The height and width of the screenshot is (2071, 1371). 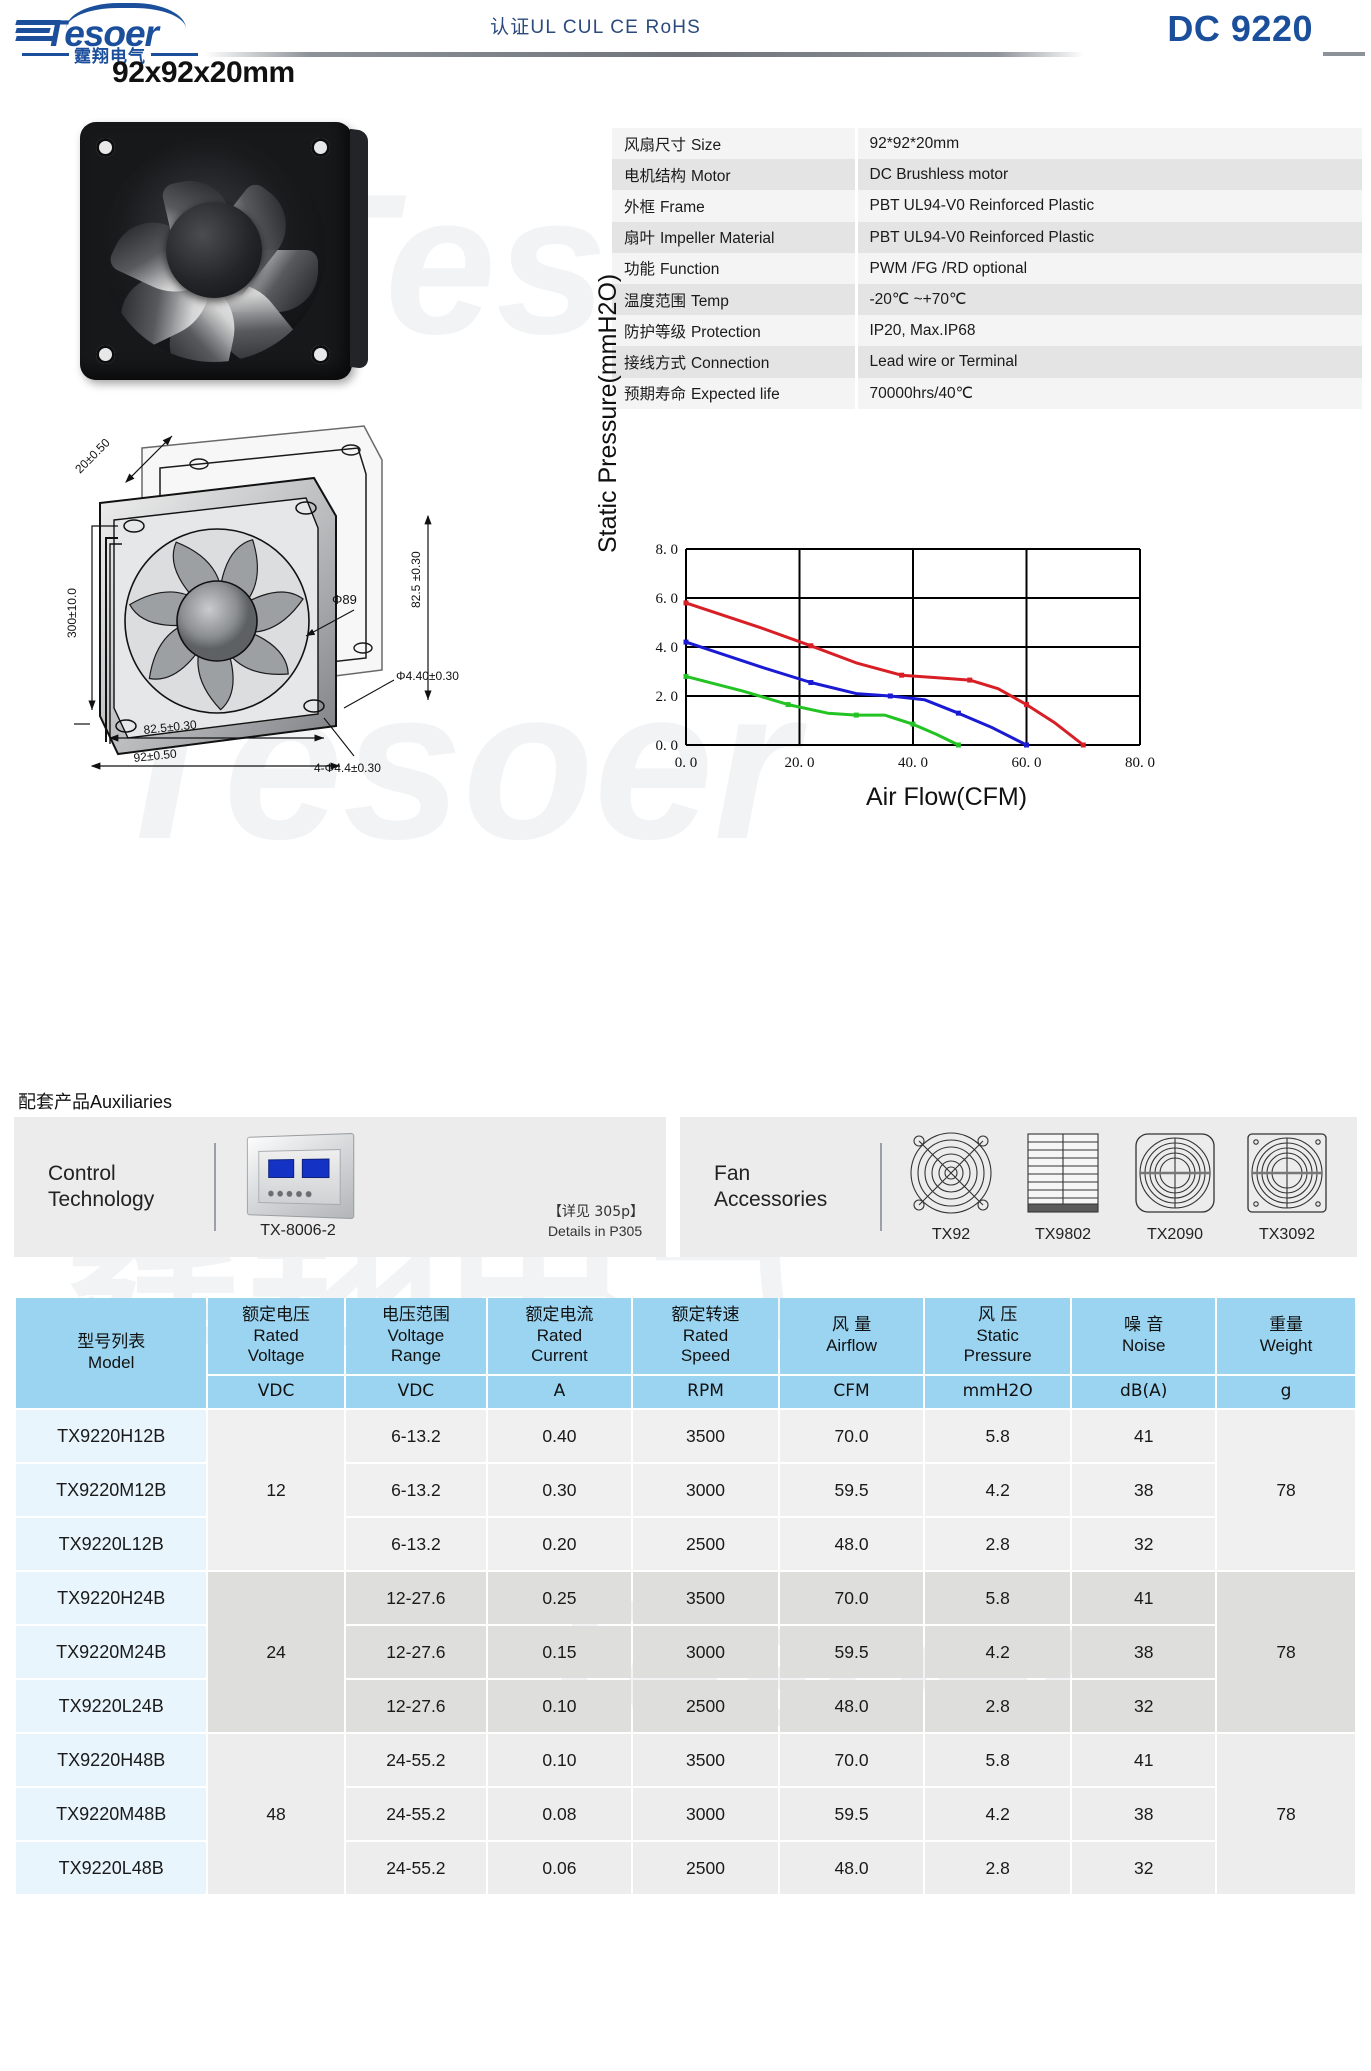 I want to click on col-header-rs-cn: 额定转速, so click(x=705, y=1315).